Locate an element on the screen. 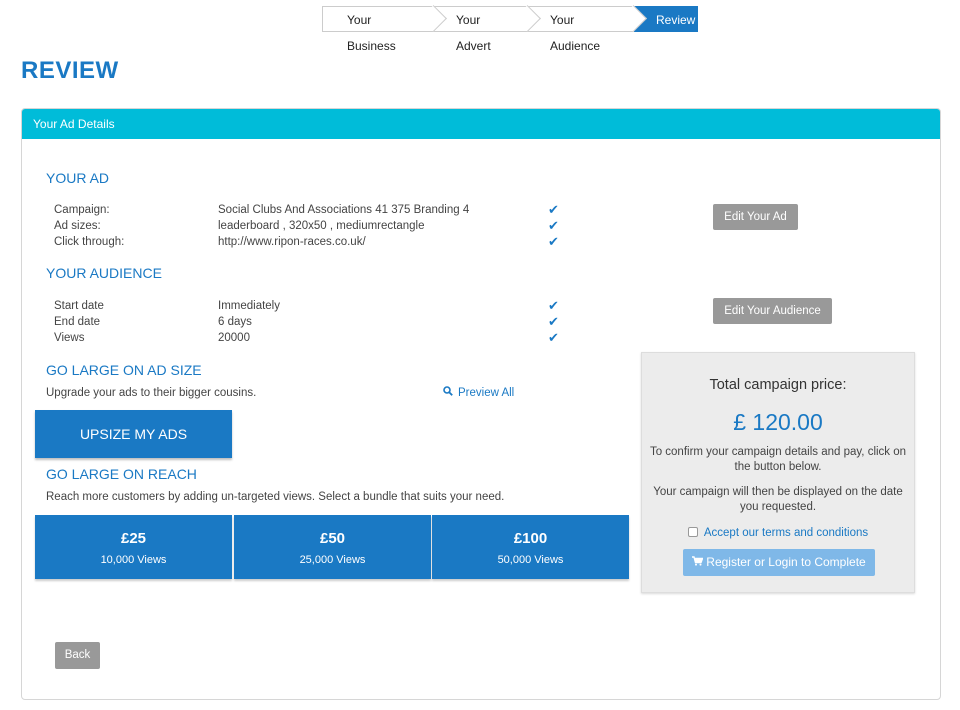 This screenshot has height=710, width=960. step-your-audience: Your Audience is located at coordinates (587, 29).